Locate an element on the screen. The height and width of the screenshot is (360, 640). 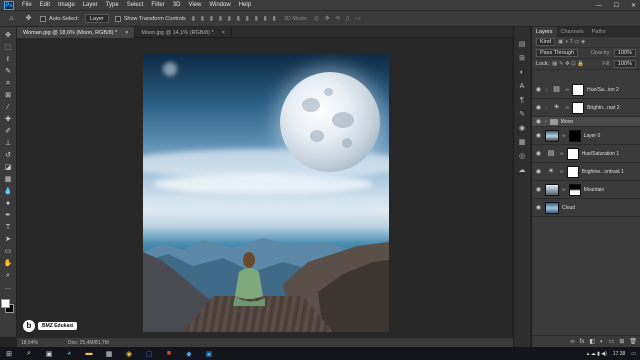
auto-select-dropdown: Layer is located at coordinates (96, 18).